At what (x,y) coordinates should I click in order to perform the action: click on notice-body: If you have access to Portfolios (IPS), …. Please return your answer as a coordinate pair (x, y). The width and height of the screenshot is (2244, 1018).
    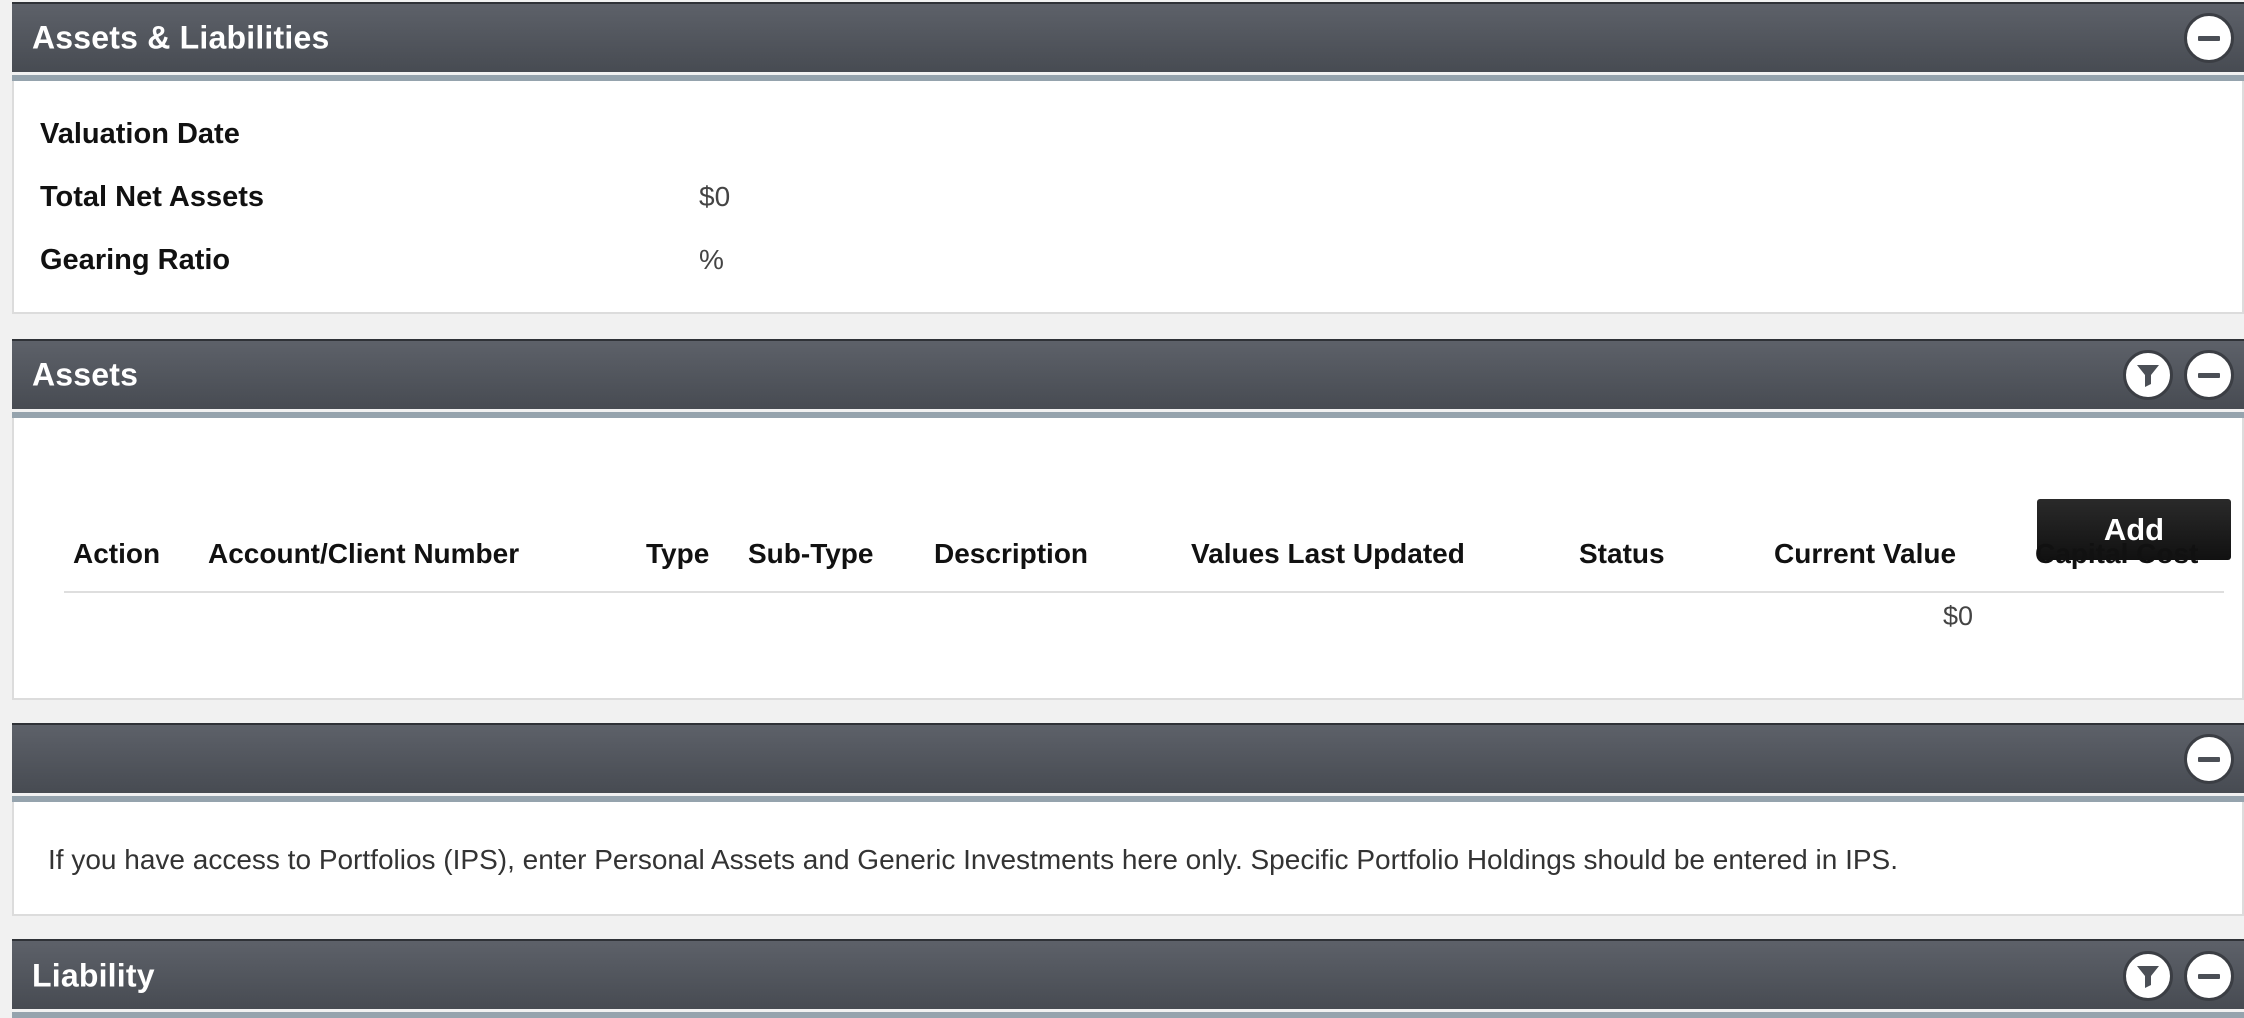
    Looking at the image, I should click on (1128, 859).